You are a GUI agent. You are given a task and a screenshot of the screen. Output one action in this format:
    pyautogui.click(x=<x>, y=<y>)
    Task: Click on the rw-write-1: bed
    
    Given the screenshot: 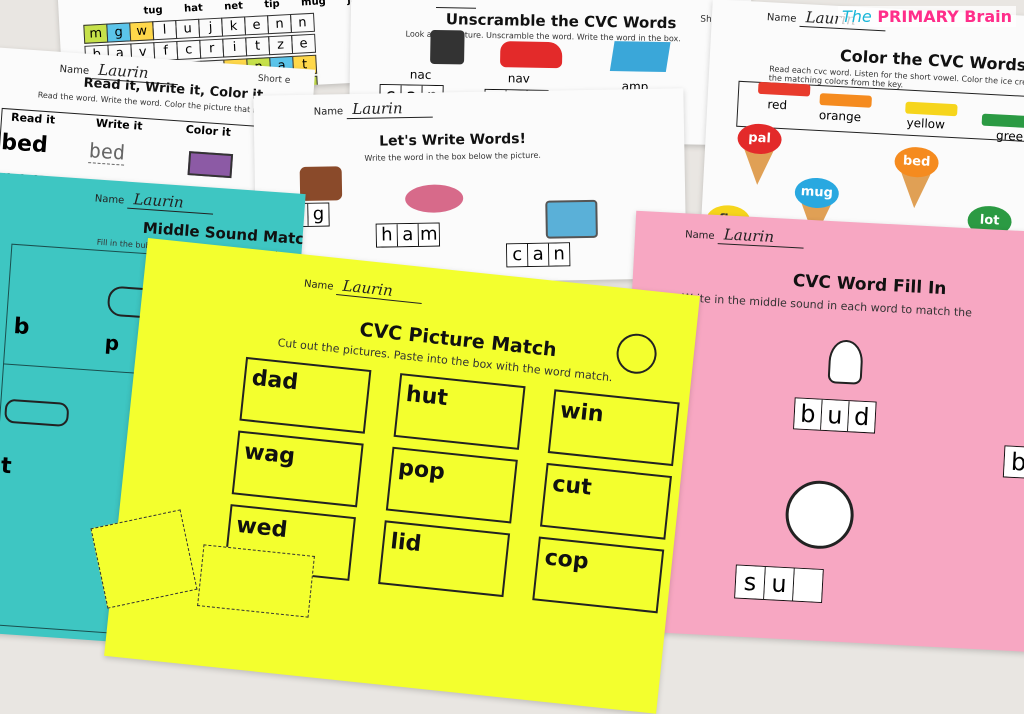 What is the action you would take?
    pyautogui.click(x=107, y=152)
    